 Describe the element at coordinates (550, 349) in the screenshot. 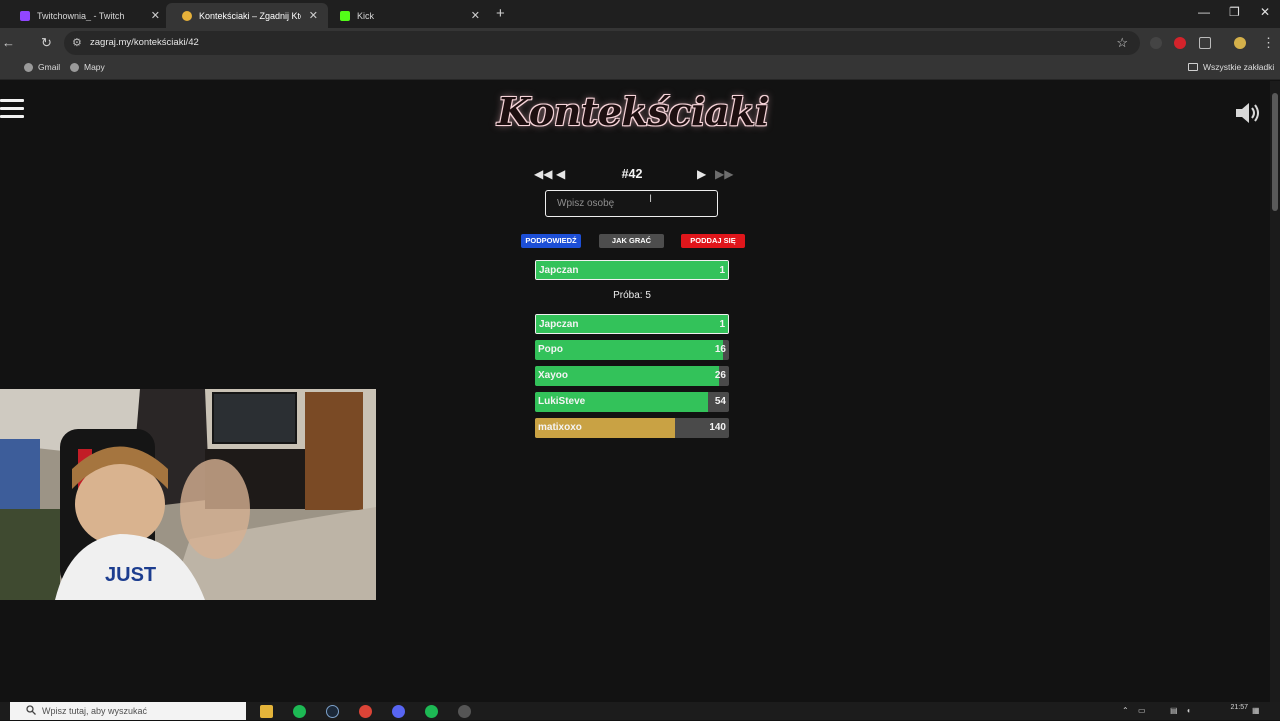

I see `guess-name: Popo` at that location.